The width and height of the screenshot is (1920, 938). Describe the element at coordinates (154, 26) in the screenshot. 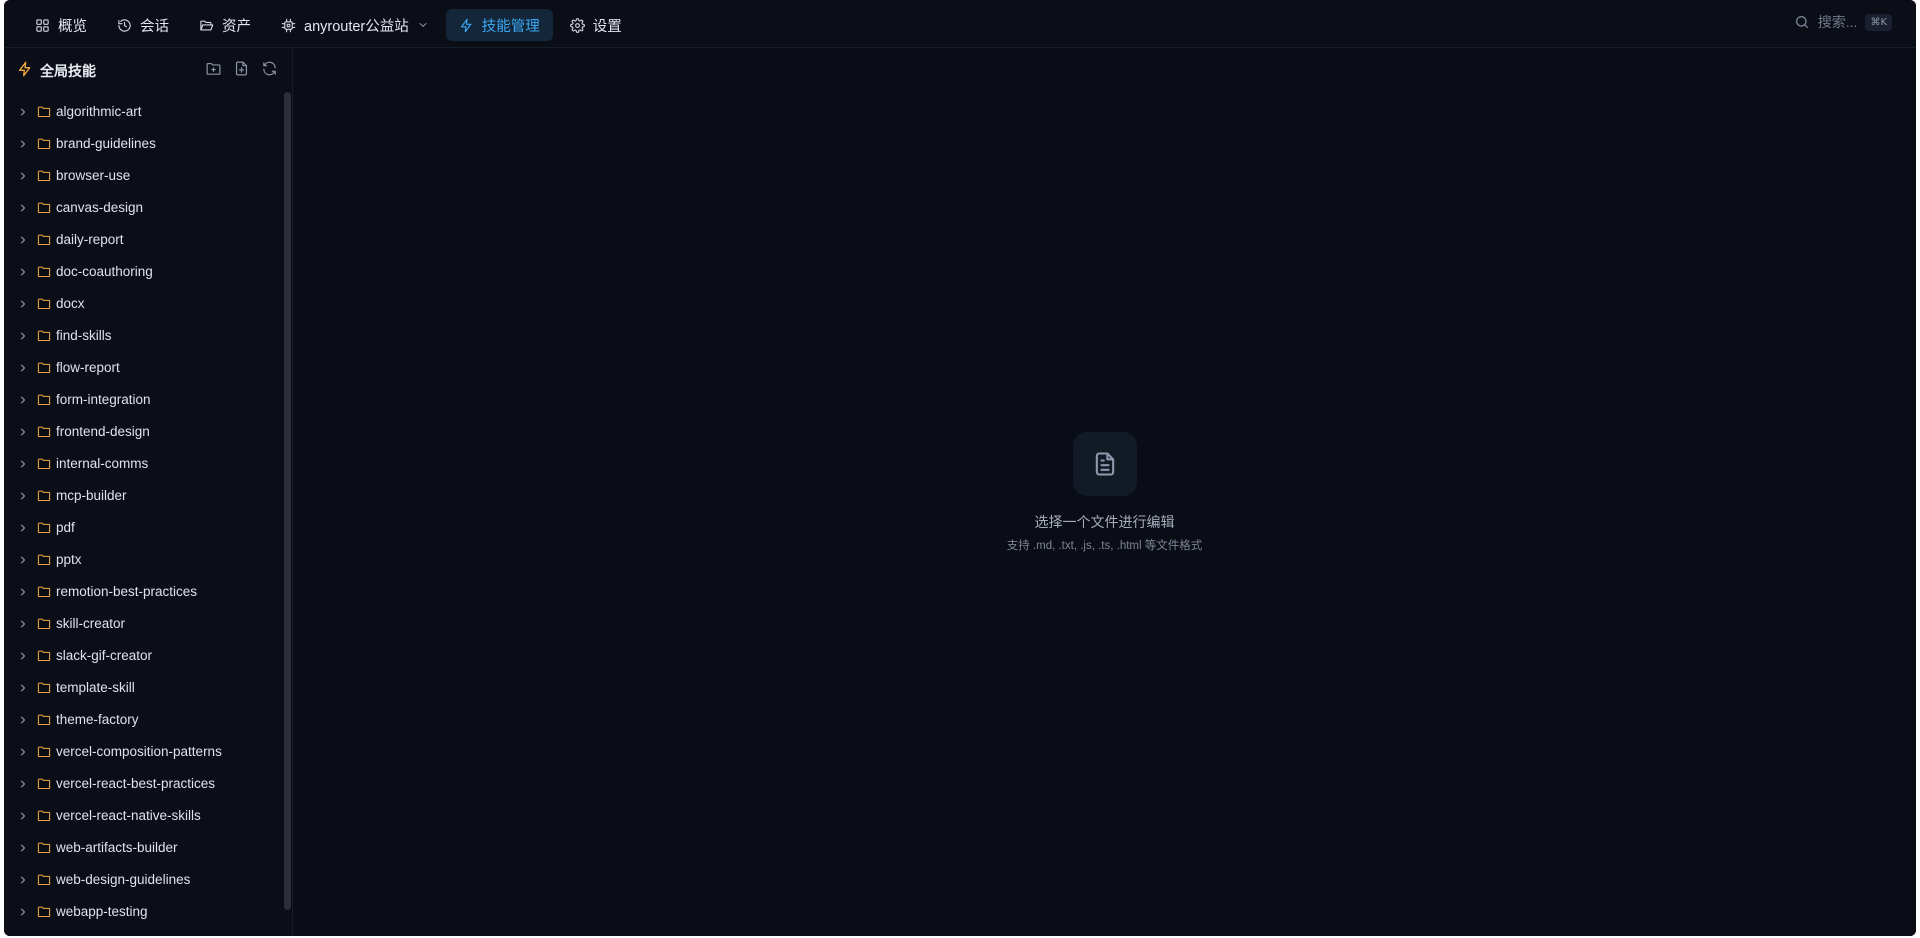

I see `nav-sessions-label: 会话` at that location.